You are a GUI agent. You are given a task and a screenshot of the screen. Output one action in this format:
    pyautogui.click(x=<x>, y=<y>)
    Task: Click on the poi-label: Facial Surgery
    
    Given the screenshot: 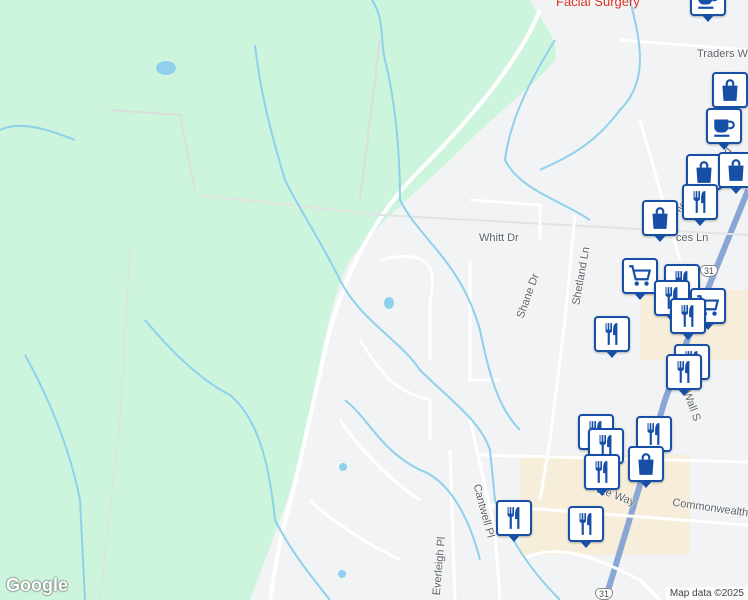 What is the action you would take?
    pyautogui.click(x=598, y=4)
    